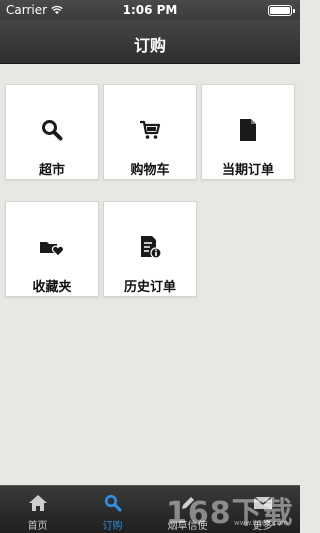 Image resolution: width=320 pixels, height=533 pixels. I want to click on battery-icon, so click(281, 10).